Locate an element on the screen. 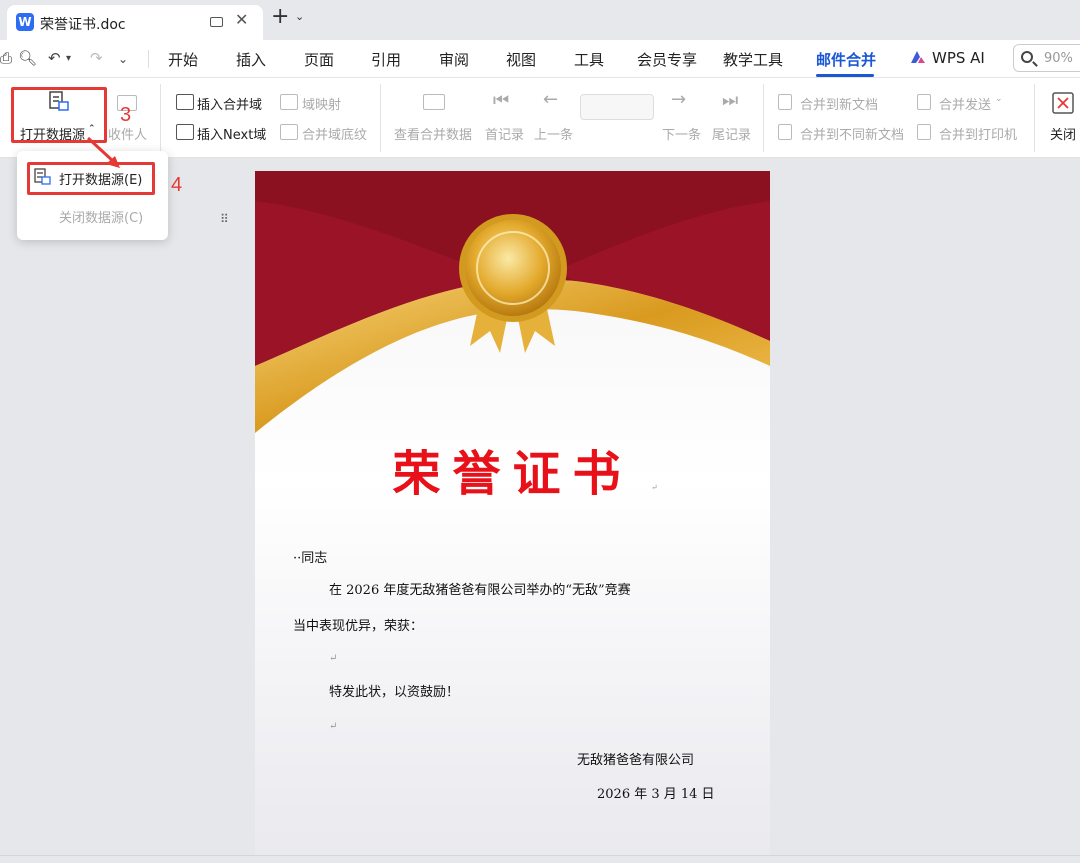 This screenshot has width=1080, height=863. first-record-icon: ⏮ is located at coordinates (501, 100).